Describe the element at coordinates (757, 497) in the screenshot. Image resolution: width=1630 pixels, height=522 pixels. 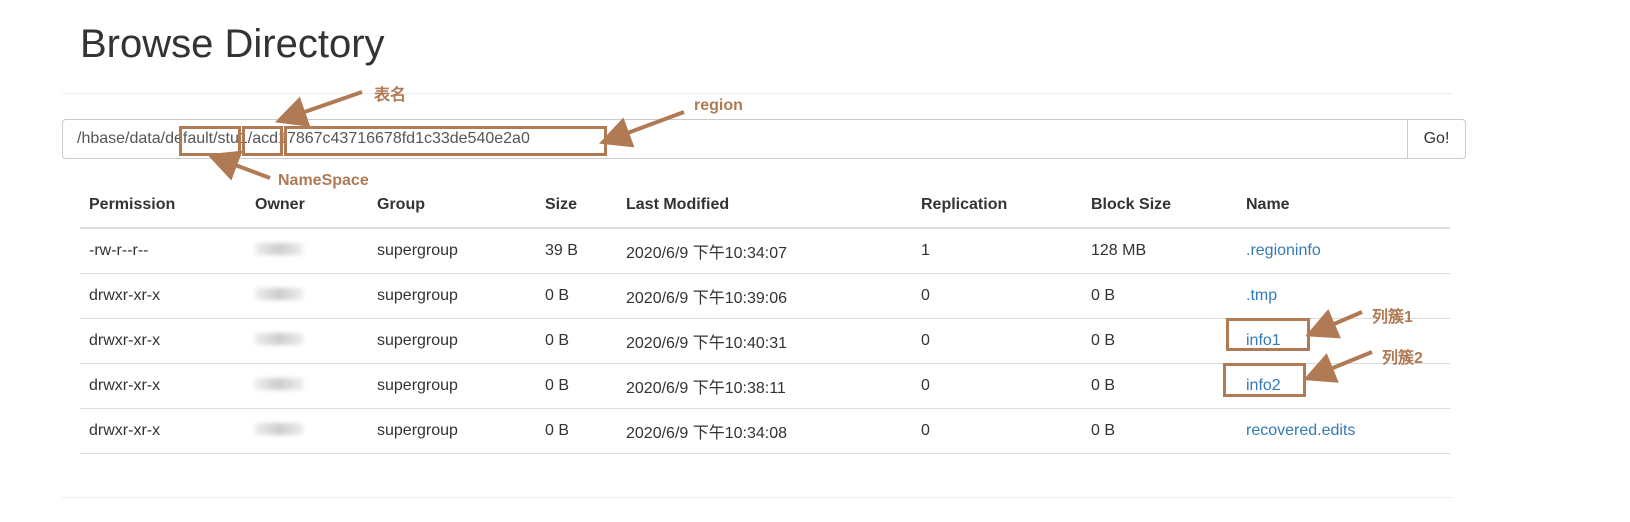
I see `footer-divider` at that location.